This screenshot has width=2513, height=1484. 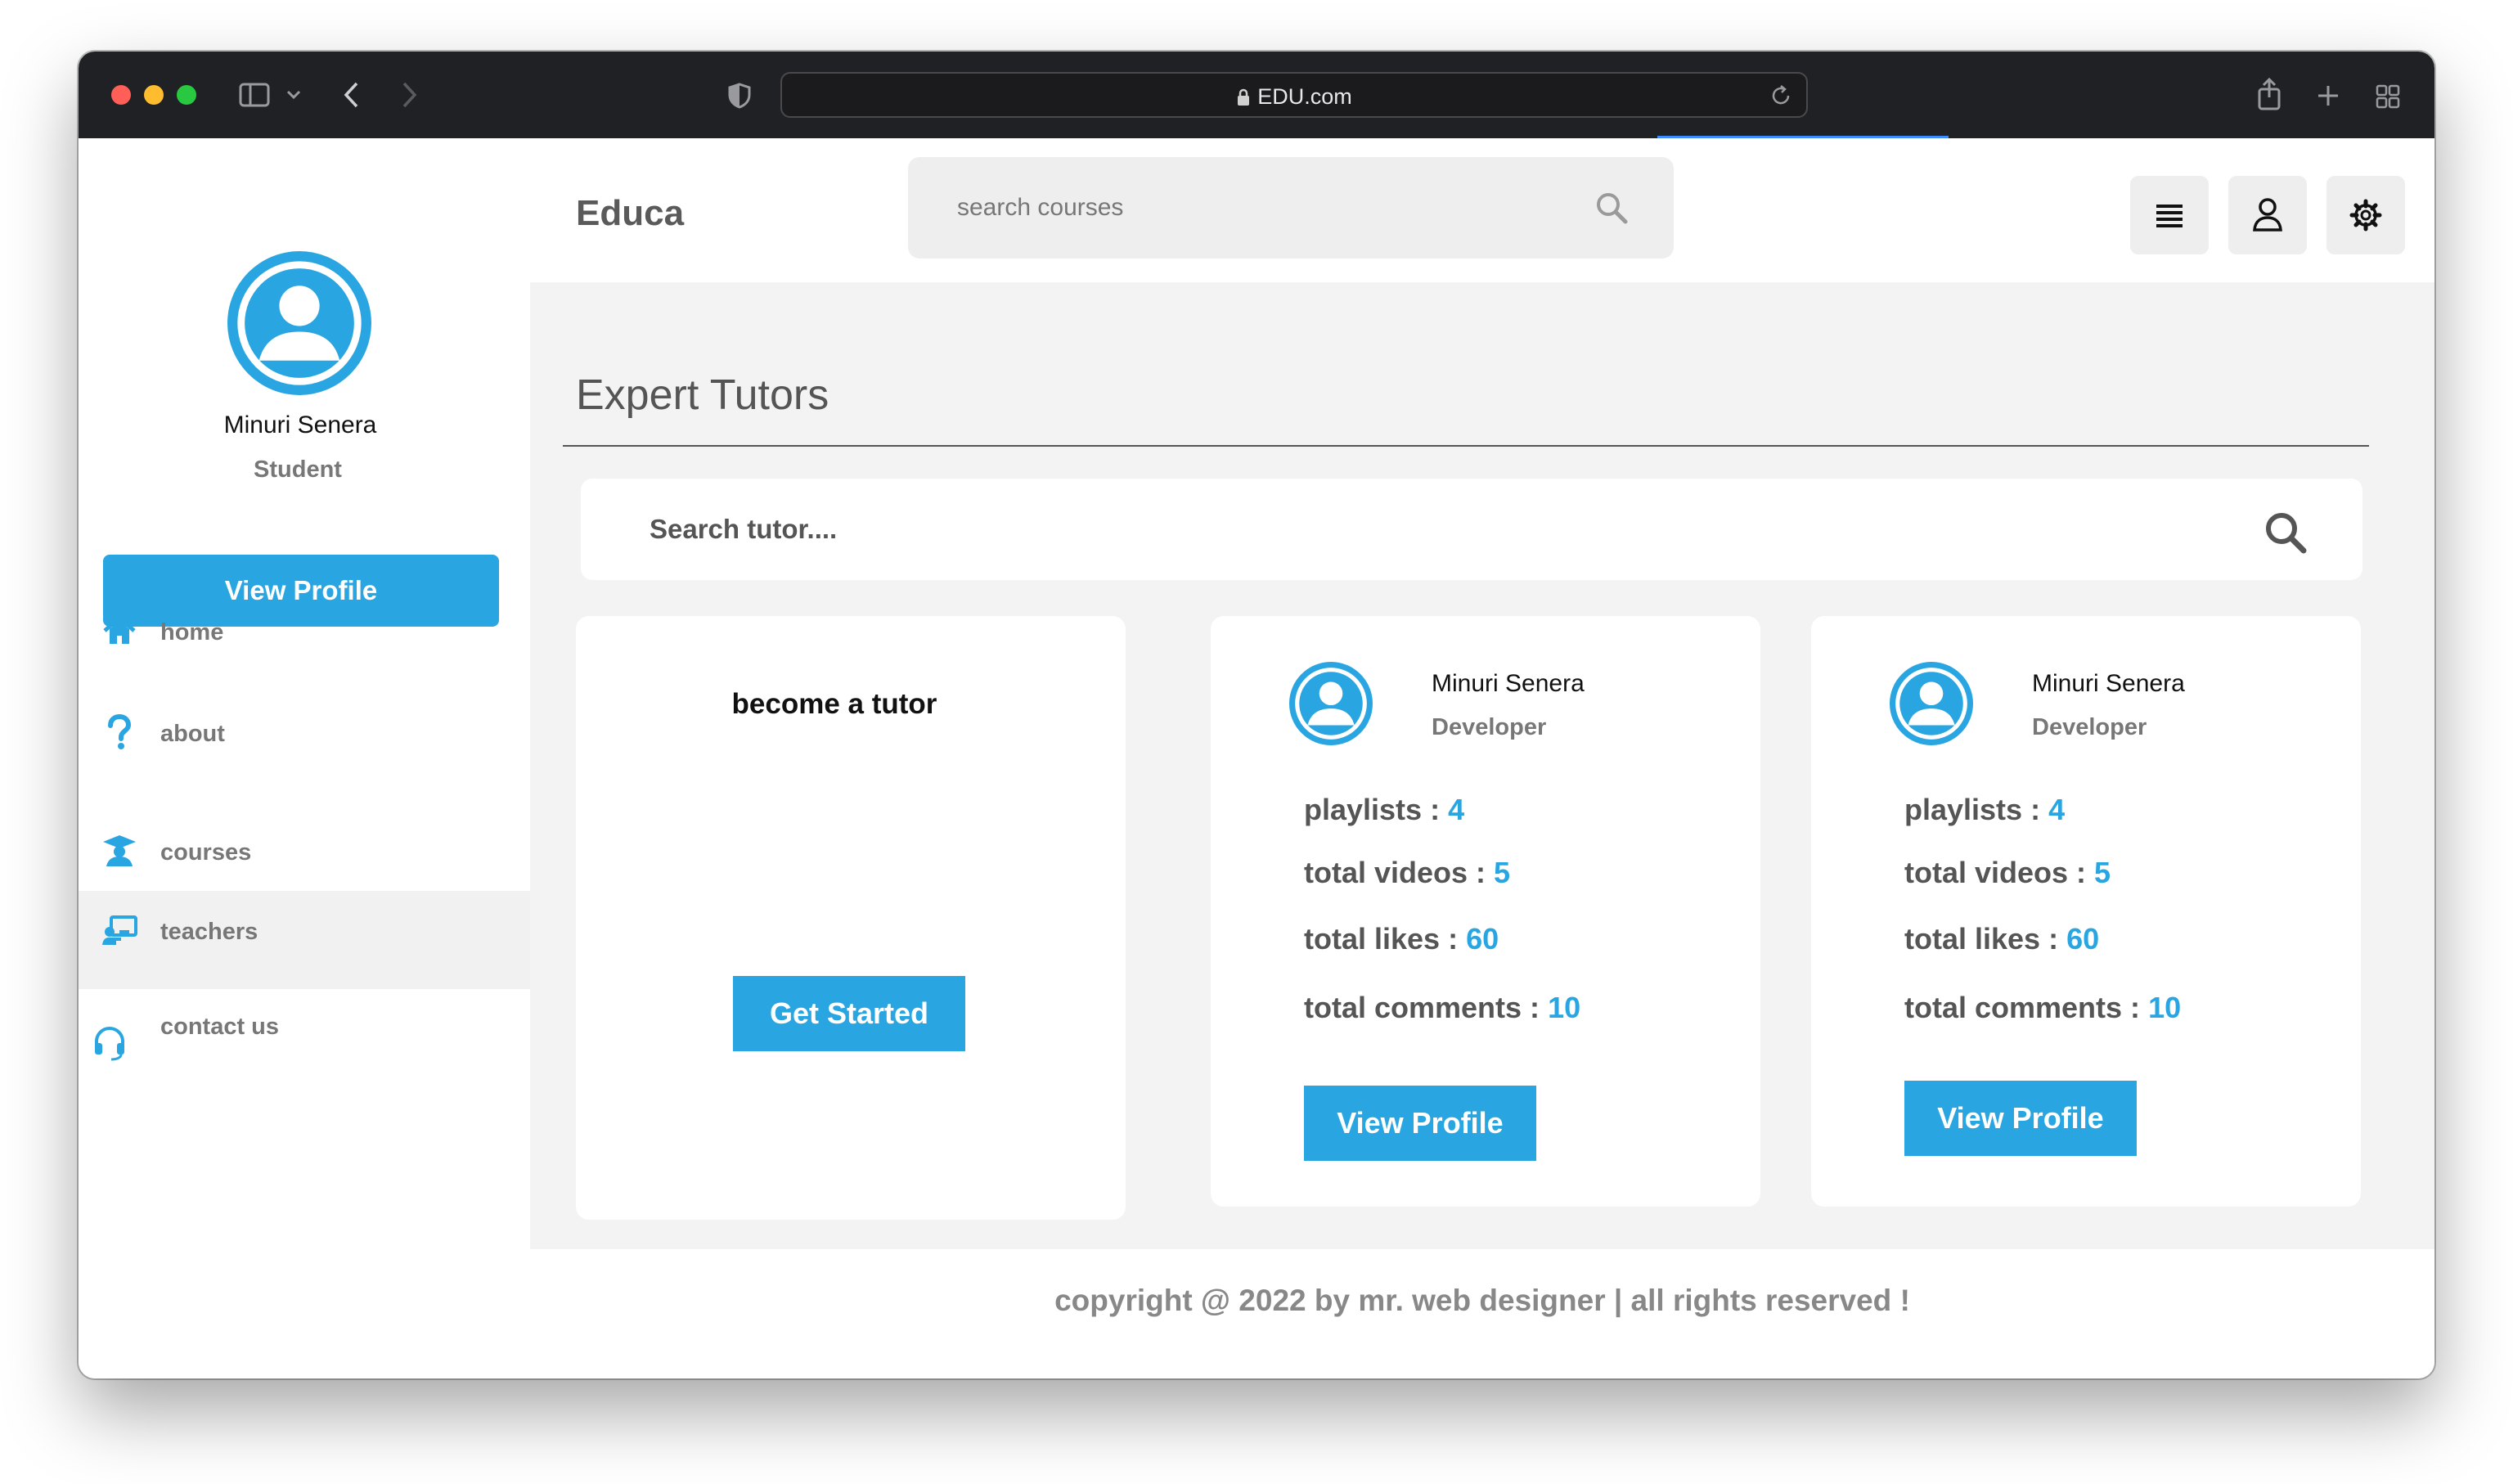 I want to click on graduation-cap-icon, so click(x=119, y=850).